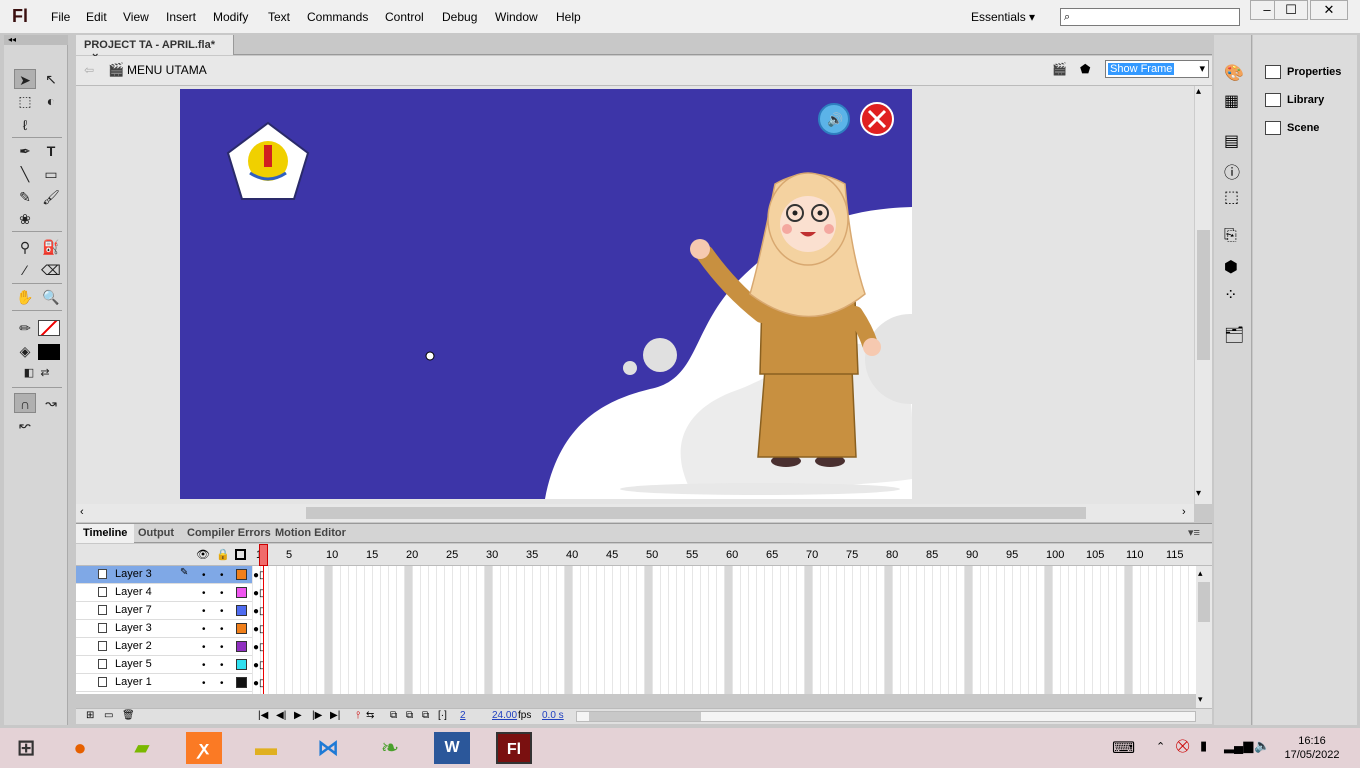 Image resolution: width=1360 pixels, height=768 pixels. Describe the element at coordinates (25, 297) in the screenshot. I see `hand-tool-icon: ✋` at that location.